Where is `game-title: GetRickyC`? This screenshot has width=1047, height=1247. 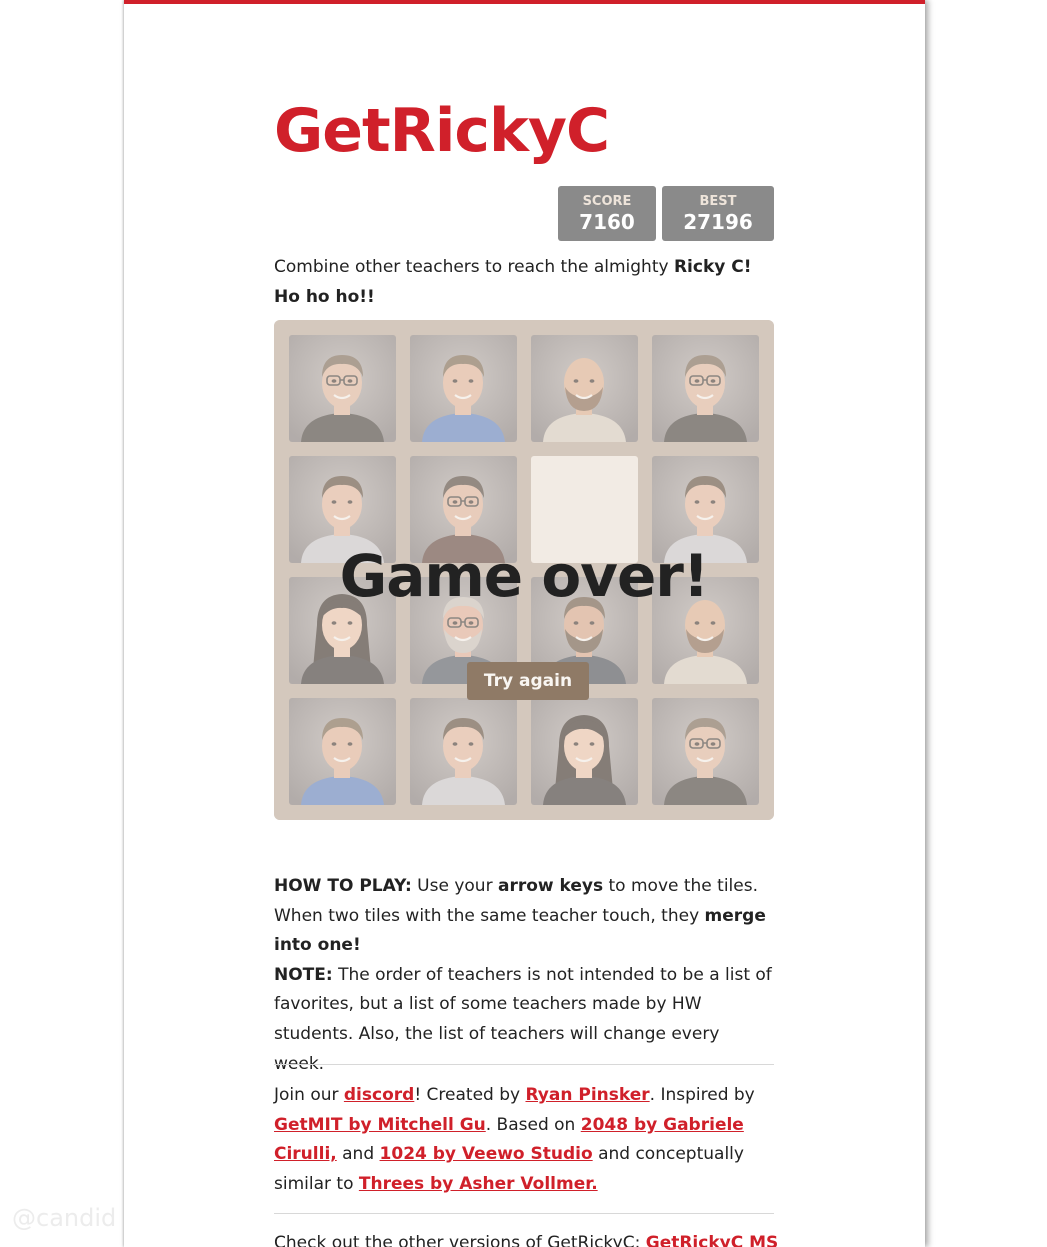 game-title: GetRickyC is located at coordinates (442, 131).